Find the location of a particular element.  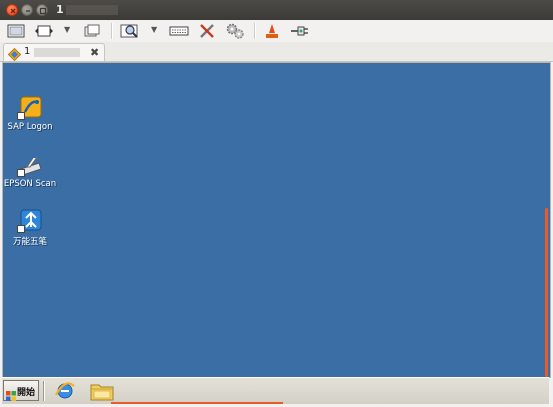

epson-scan-icon is located at coordinates (30, 165).